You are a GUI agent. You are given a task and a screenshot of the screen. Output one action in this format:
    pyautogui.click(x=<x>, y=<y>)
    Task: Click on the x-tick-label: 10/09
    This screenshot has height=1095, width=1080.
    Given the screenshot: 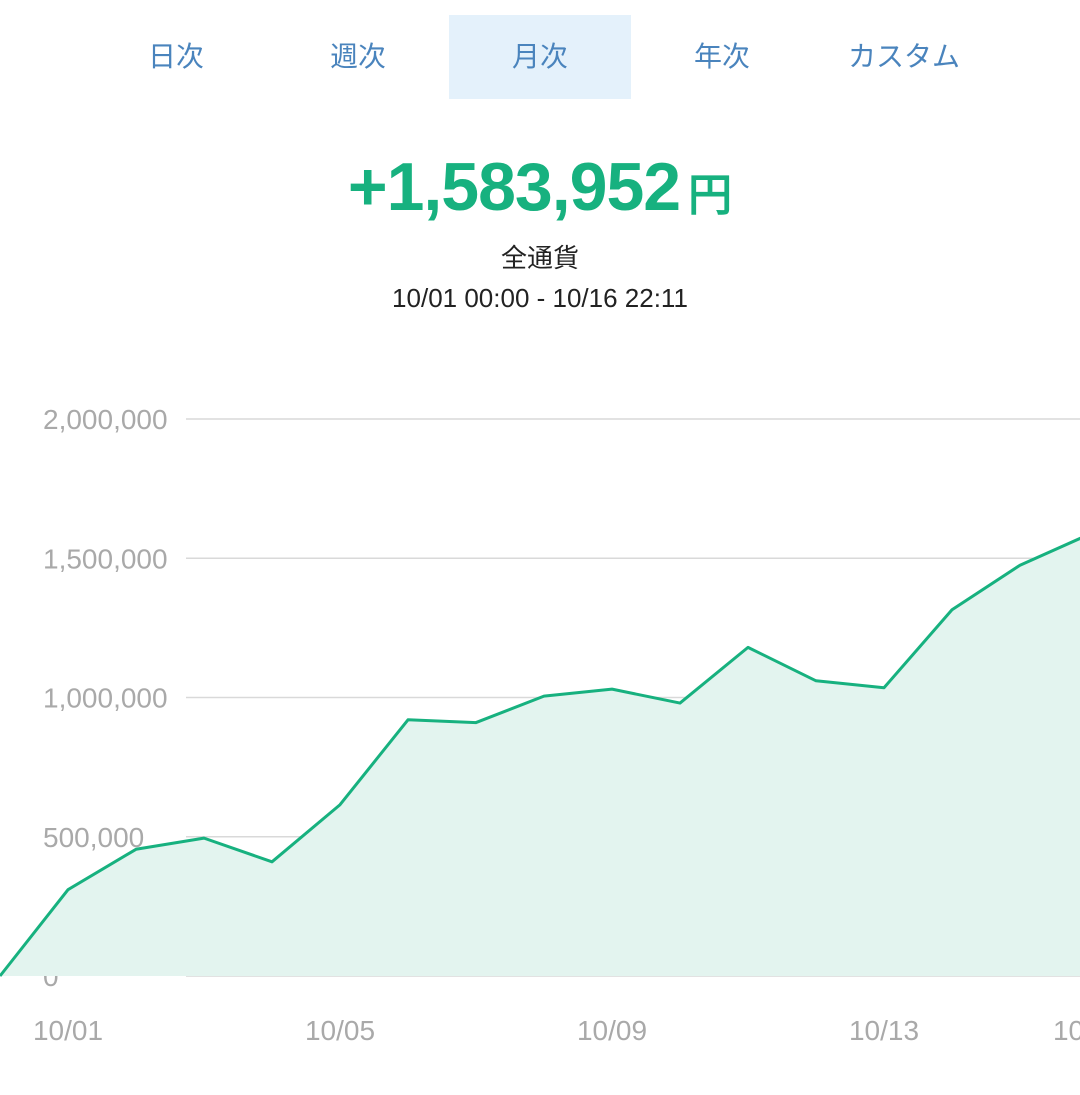 What is the action you would take?
    pyautogui.click(x=612, y=1030)
    